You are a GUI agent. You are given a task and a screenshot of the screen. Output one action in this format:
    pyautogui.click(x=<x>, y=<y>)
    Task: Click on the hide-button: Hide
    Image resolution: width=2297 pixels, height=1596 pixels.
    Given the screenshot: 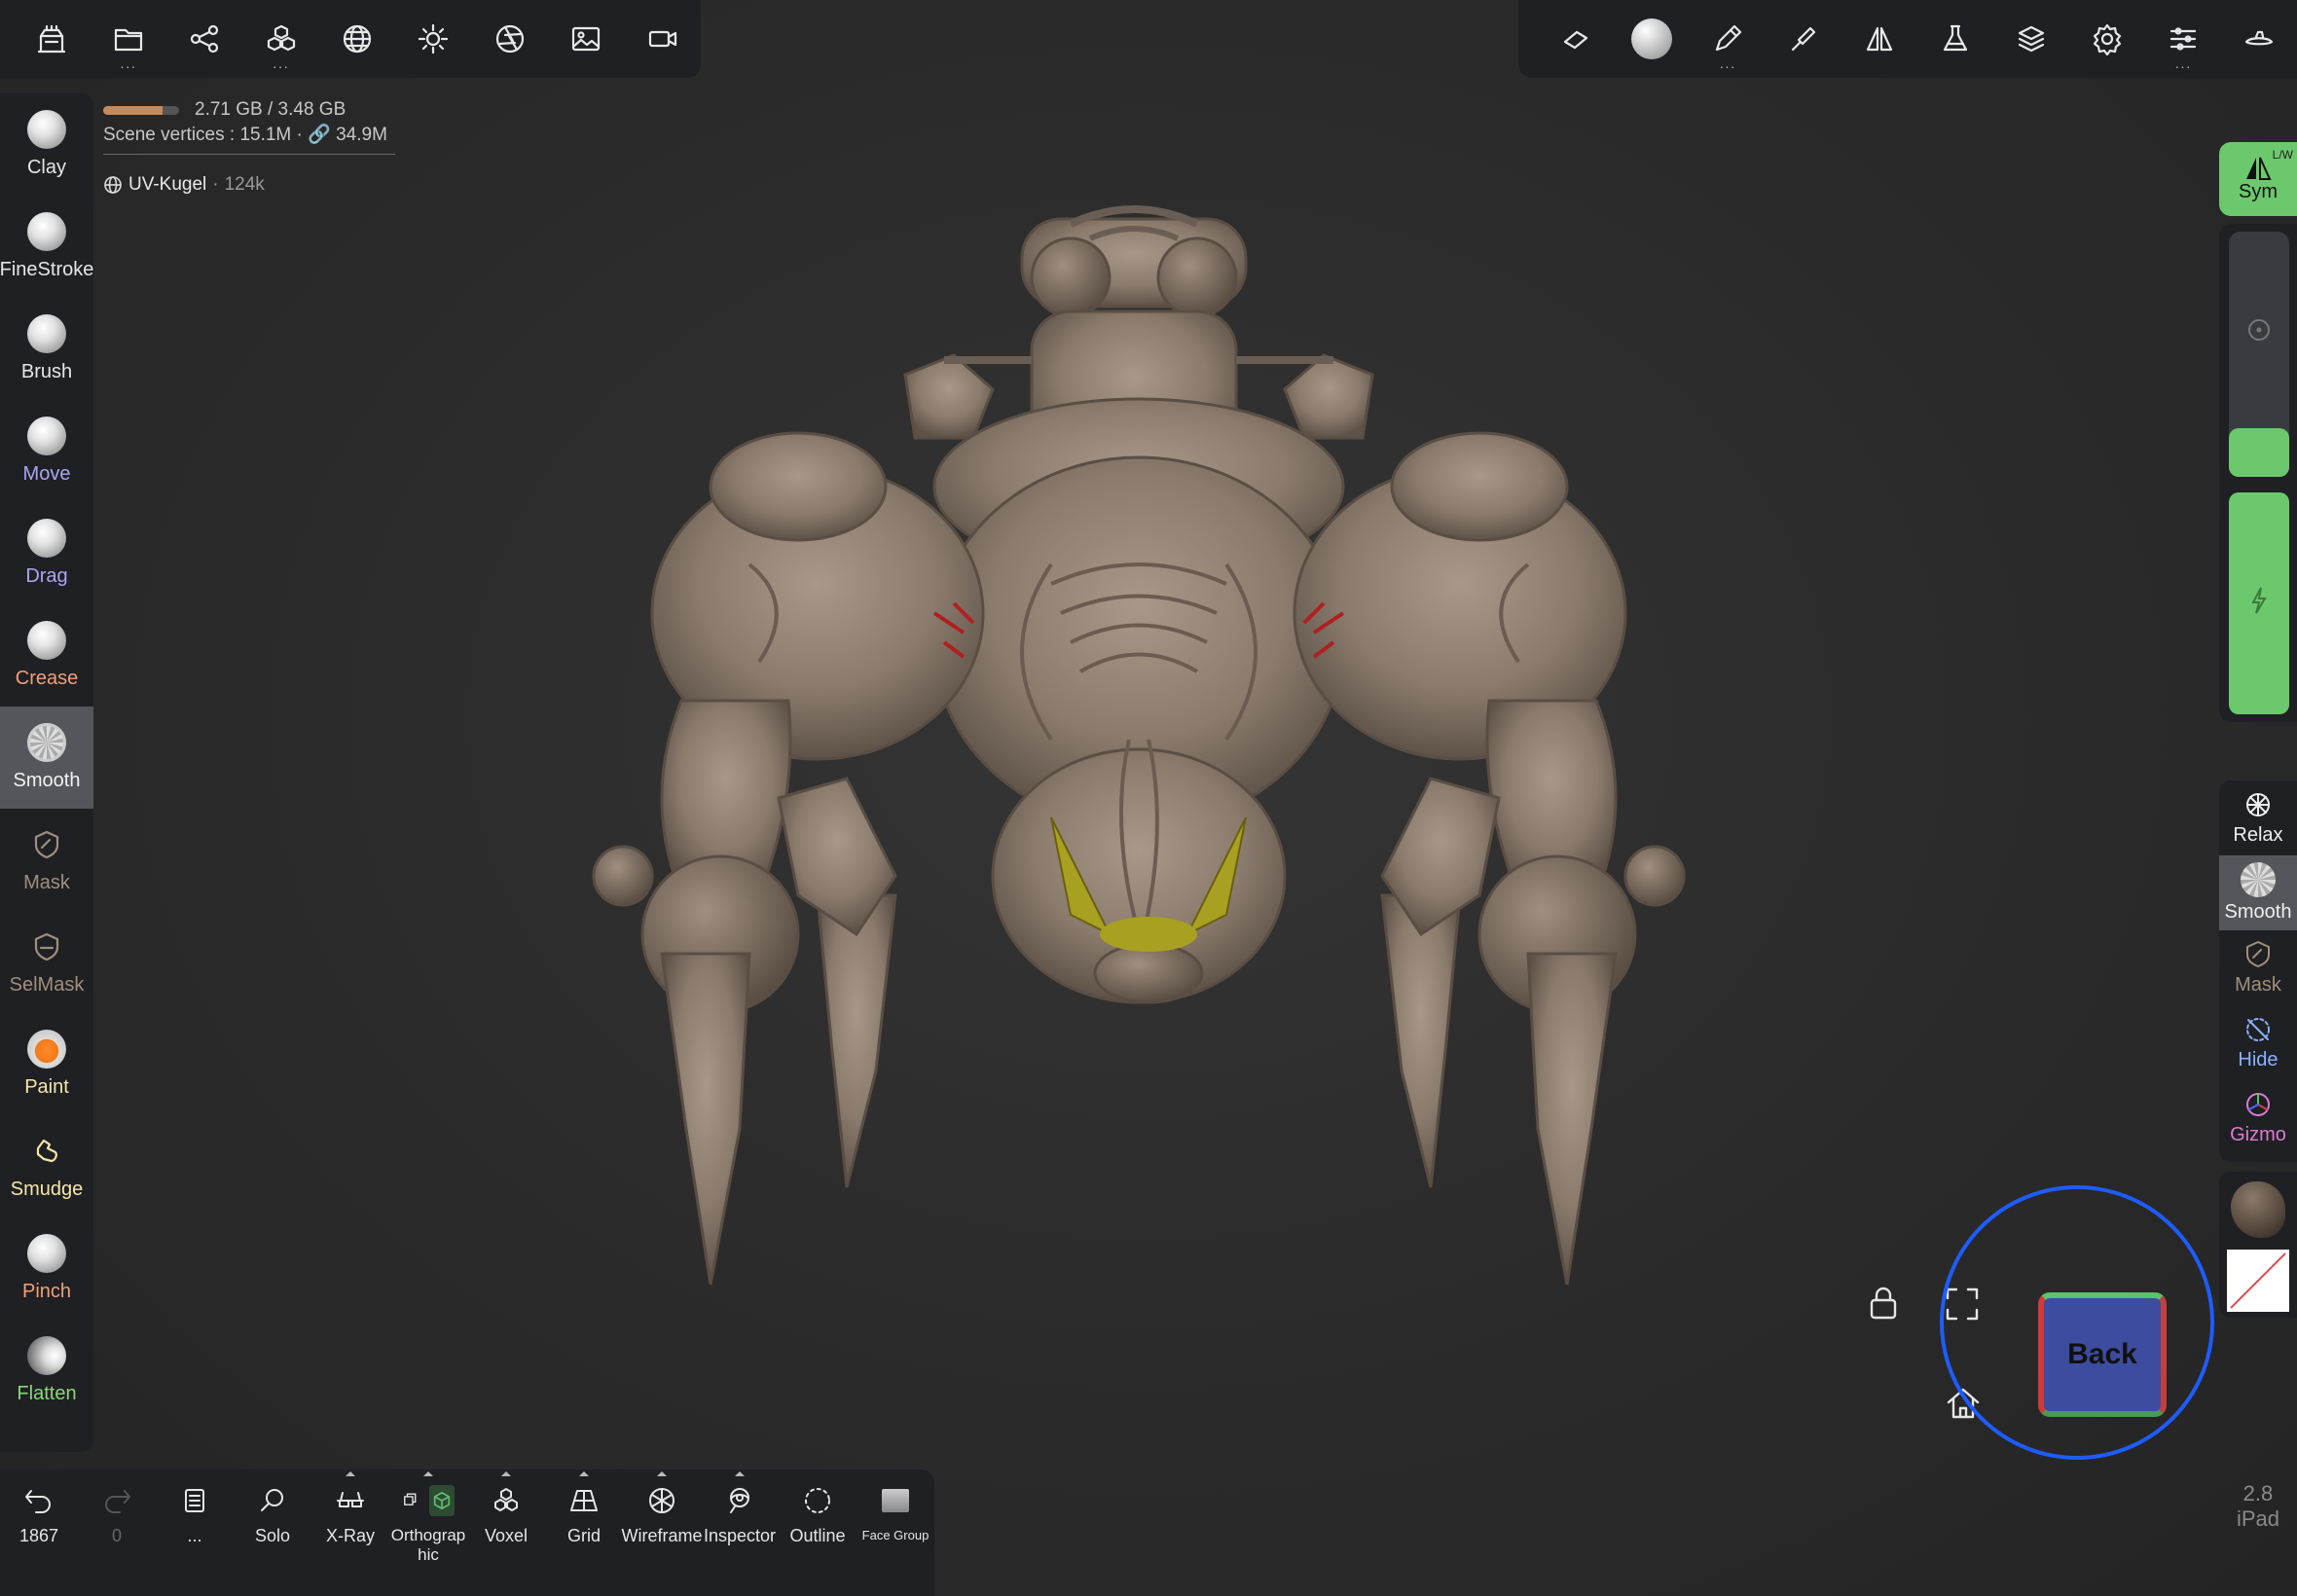 What is the action you would take?
    pyautogui.click(x=2258, y=1042)
    